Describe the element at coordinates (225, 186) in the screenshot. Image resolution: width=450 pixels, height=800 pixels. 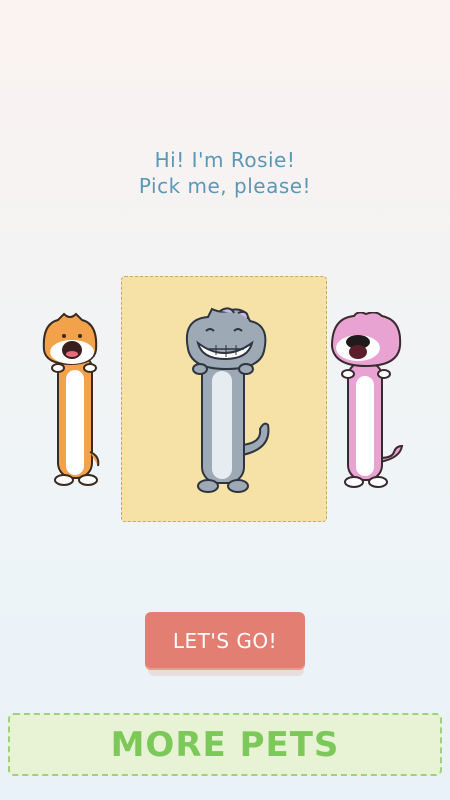
I see `greeting-line-2: Pick me, please!` at that location.